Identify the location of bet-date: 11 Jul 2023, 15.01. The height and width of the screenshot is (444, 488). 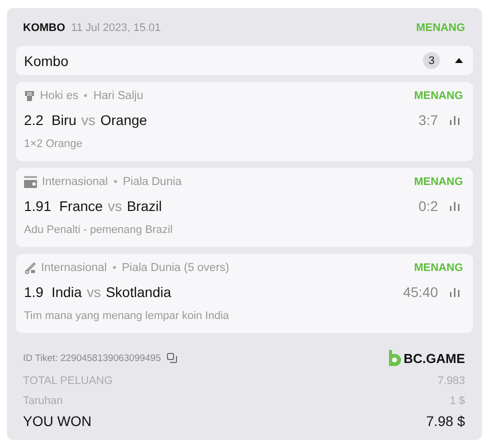
(116, 28).